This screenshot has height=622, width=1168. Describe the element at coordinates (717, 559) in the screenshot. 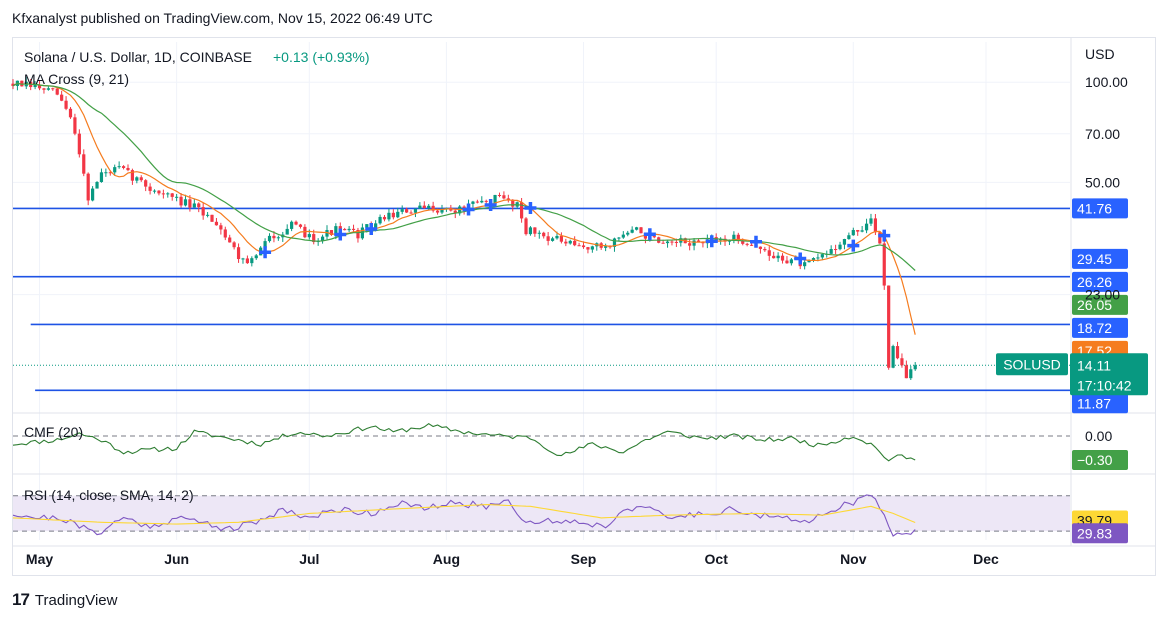

I see `month-tick-label: Oct` at that location.